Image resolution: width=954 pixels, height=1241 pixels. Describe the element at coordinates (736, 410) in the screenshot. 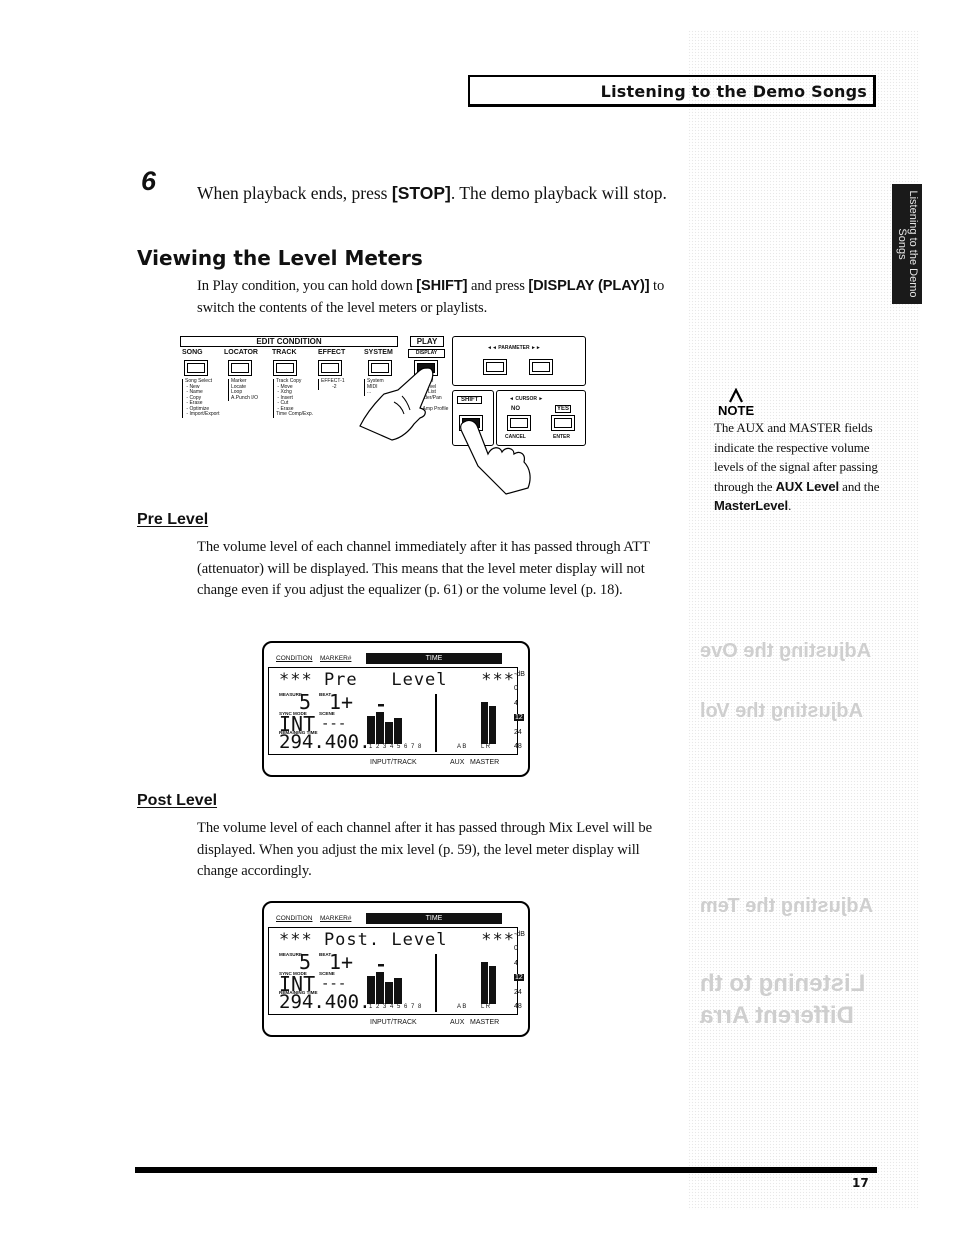

I see `note-label: NOTE` at that location.